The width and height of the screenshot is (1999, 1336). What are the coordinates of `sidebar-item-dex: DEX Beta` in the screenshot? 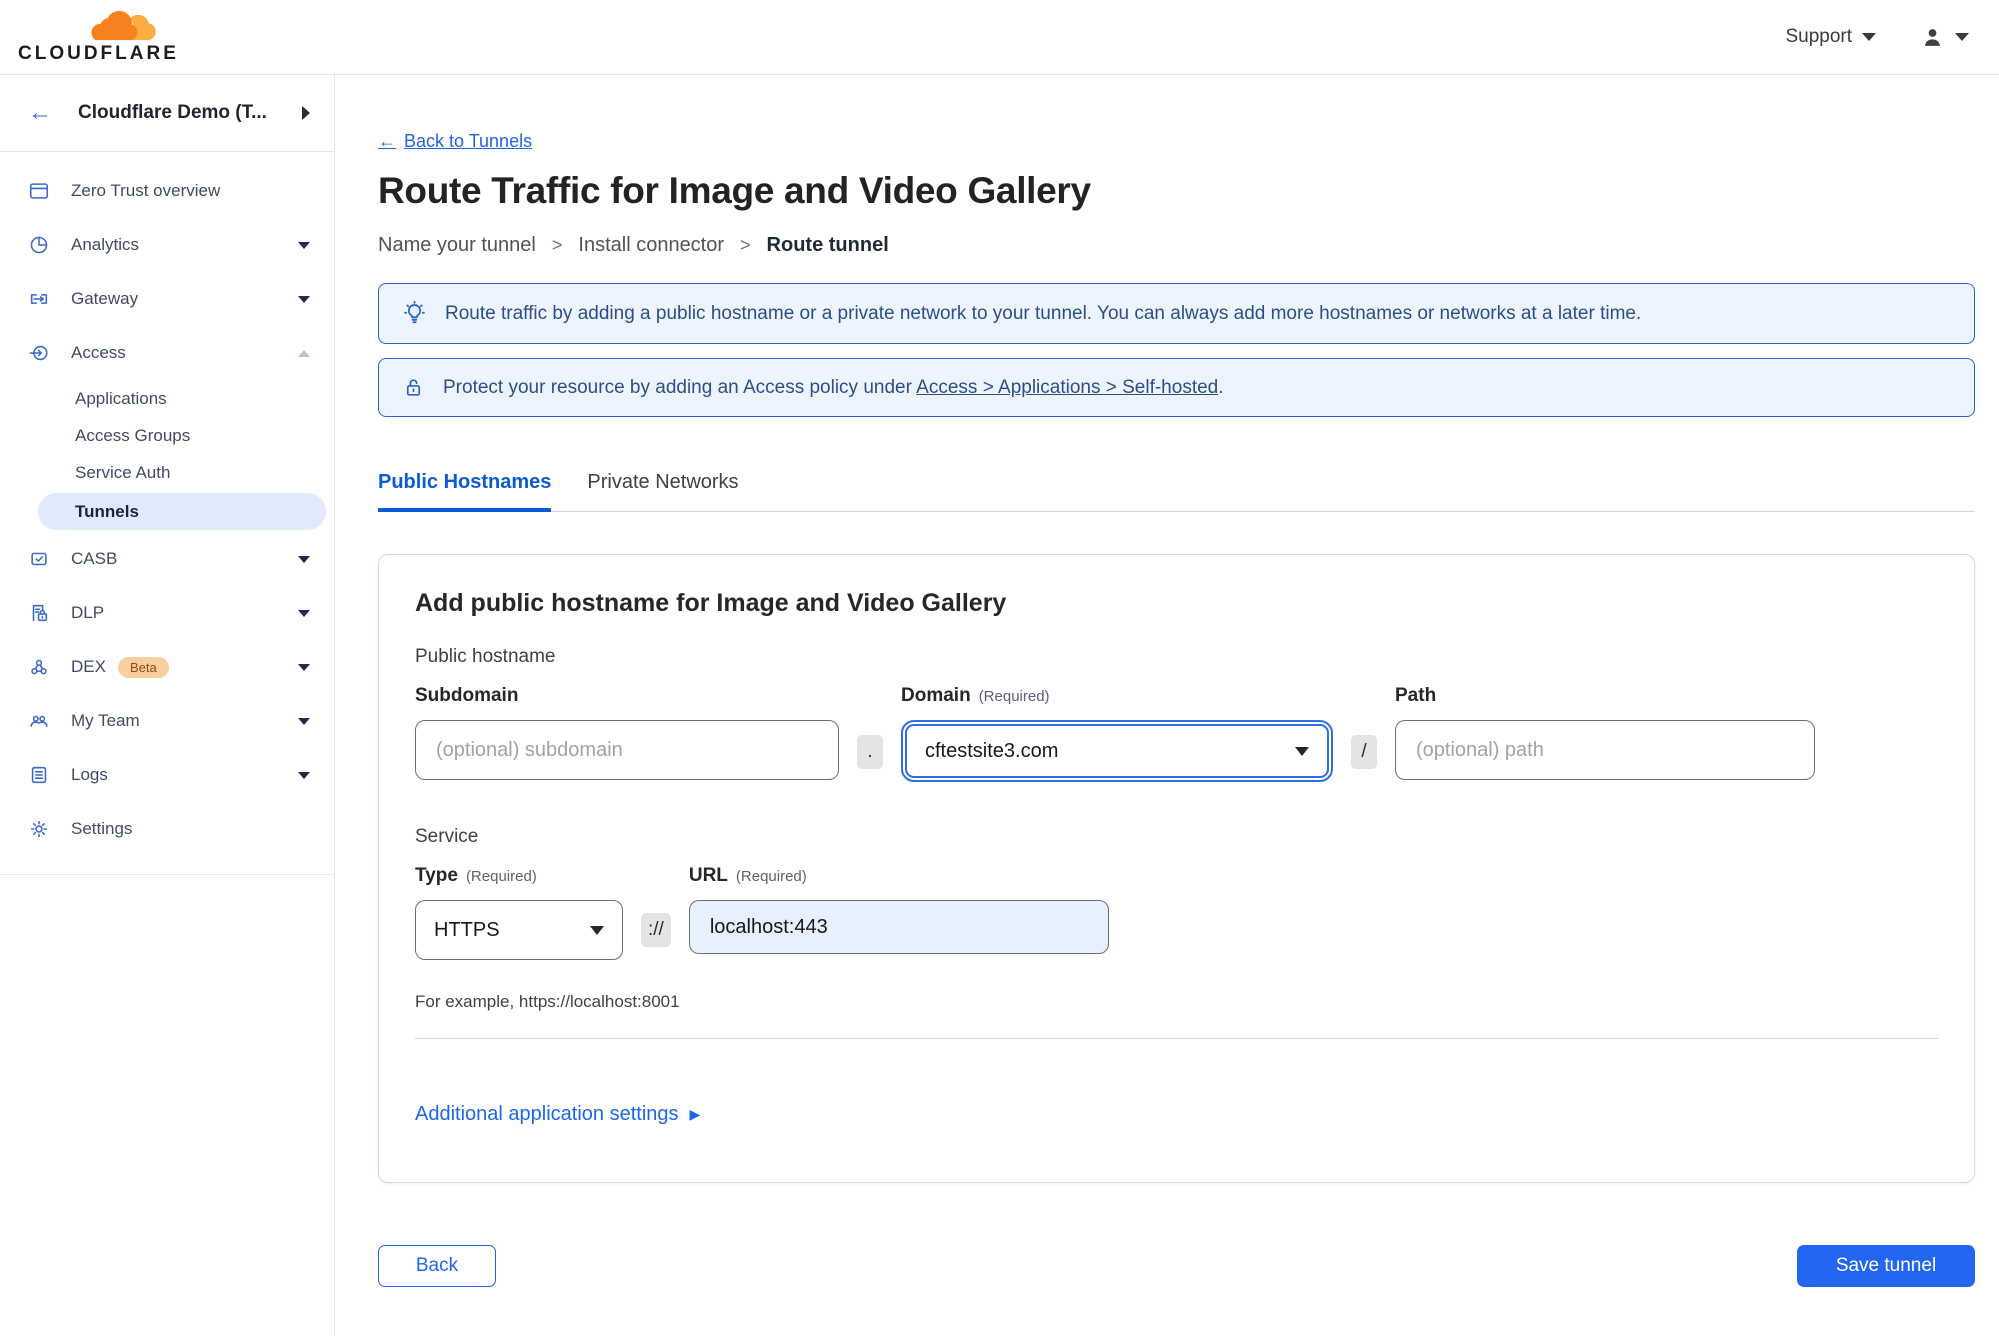 It's located at (167, 667).